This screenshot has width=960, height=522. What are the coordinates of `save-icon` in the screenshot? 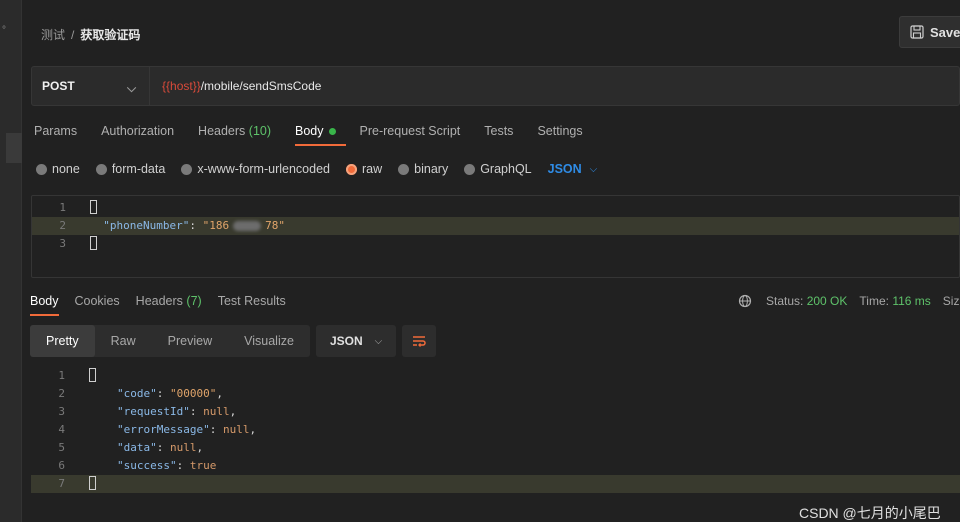 It's located at (917, 32).